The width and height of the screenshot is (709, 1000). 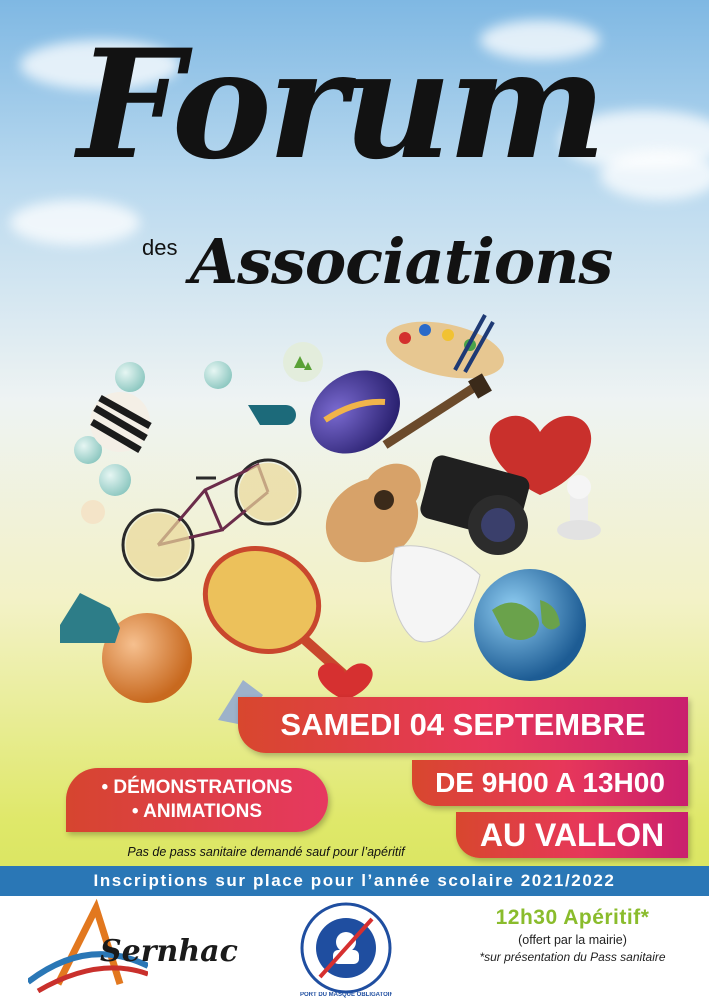 What do you see at coordinates (579, 507) in the screenshot?
I see `chess-piece-icon` at bounding box center [579, 507].